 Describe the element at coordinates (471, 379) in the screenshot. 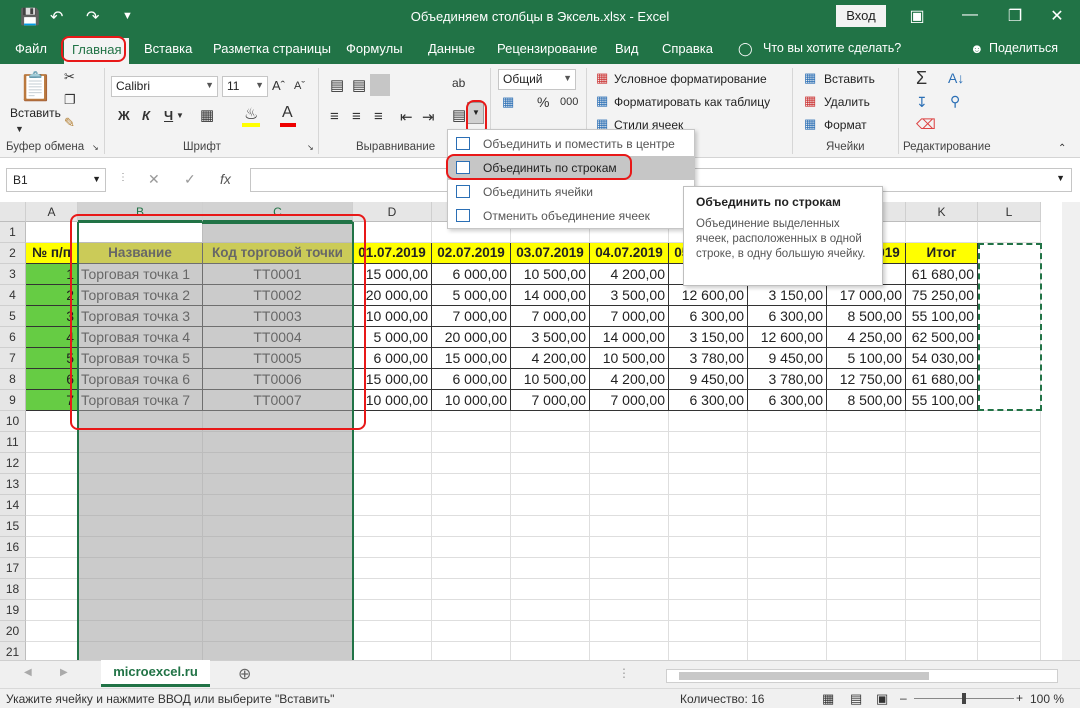

I see `table-cell: 6 000,00` at that location.